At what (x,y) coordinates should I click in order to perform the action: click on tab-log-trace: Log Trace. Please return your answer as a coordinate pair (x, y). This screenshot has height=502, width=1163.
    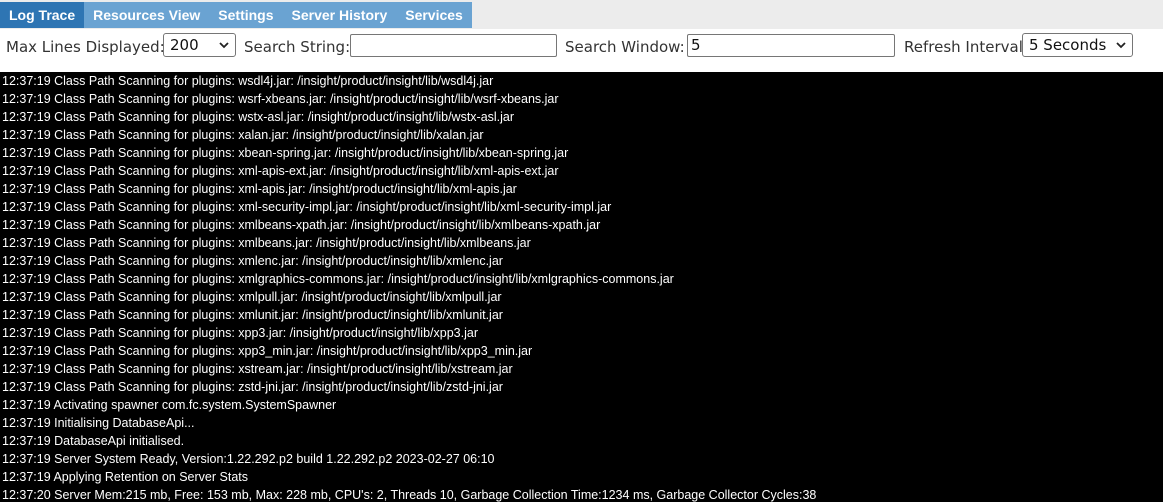
    Looking at the image, I should click on (42, 15).